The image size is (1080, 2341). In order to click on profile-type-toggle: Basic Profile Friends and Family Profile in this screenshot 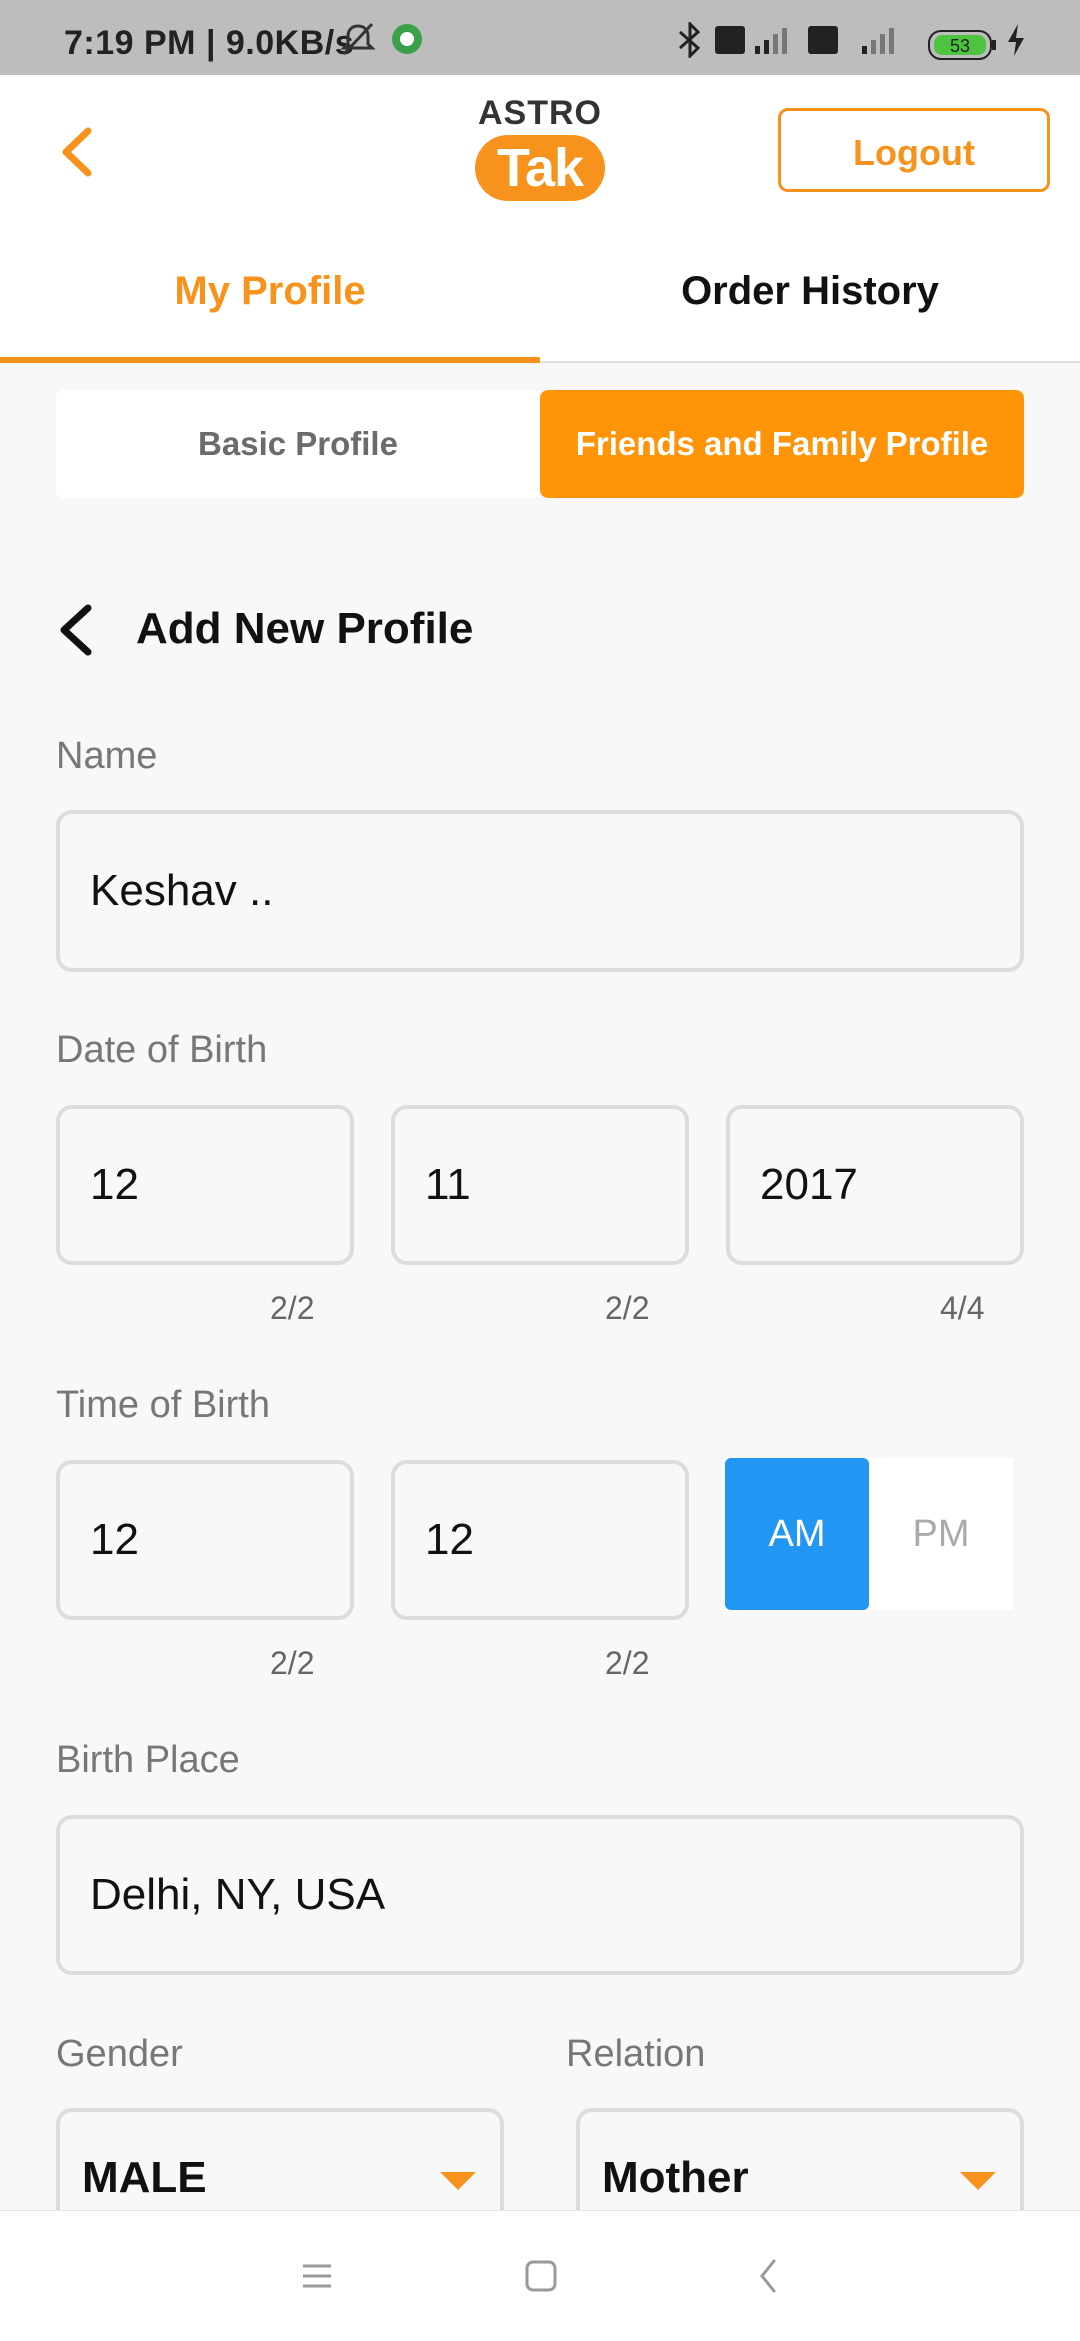, I will do `click(540, 444)`.